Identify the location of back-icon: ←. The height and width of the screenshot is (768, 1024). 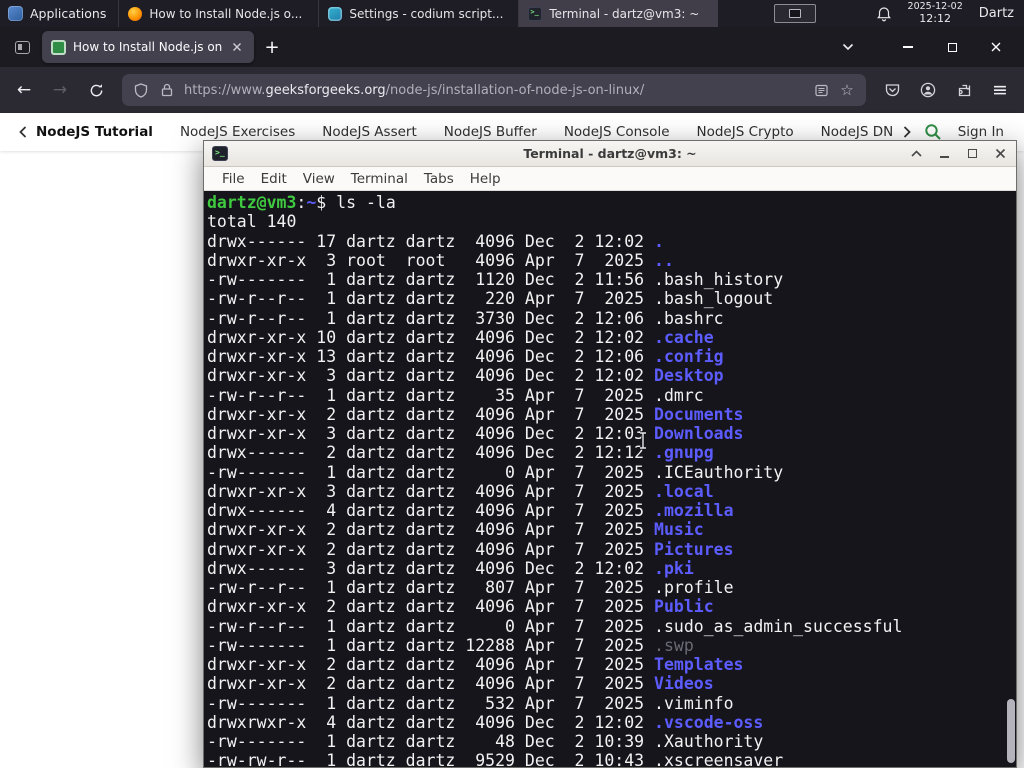
(24, 90).